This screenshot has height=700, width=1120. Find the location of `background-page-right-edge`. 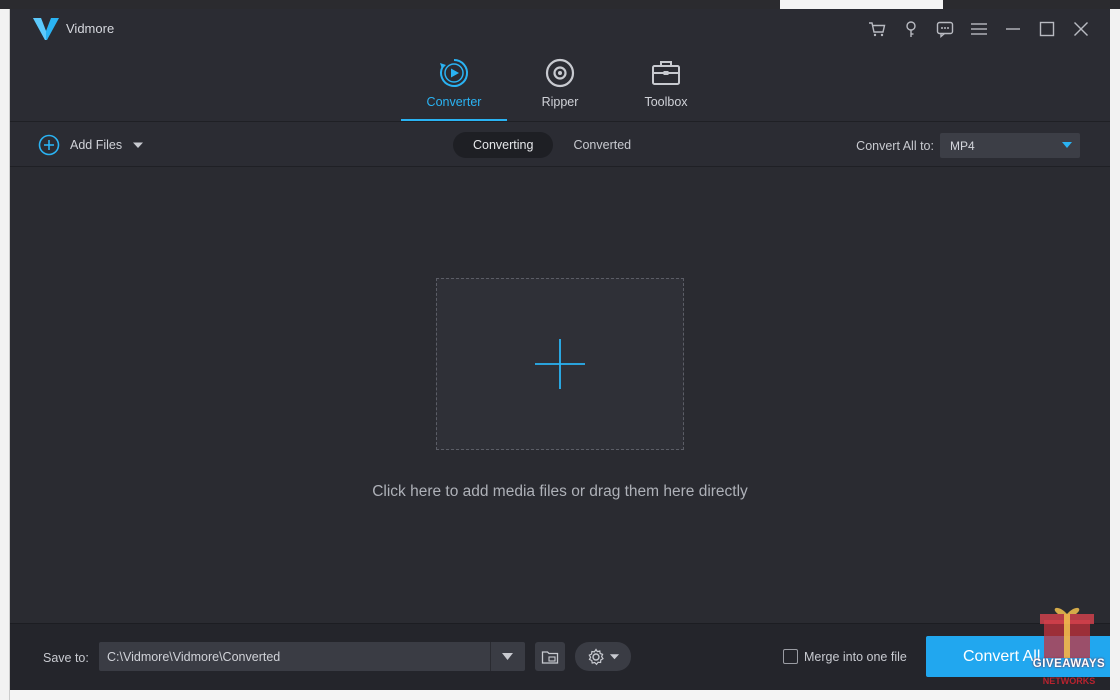

background-page-right-edge is located at coordinates (1115, 354).